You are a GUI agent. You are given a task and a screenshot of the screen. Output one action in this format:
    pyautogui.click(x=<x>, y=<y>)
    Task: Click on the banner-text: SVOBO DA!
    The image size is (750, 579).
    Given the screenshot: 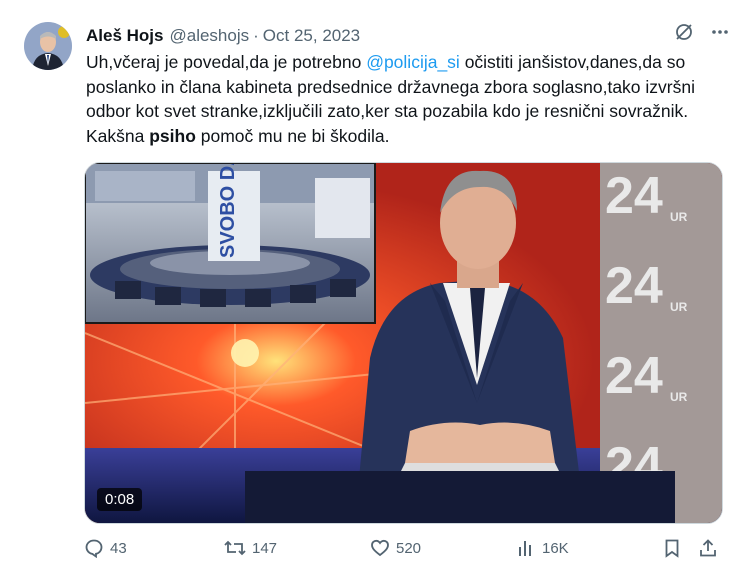 What is the action you would take?
    pyautogui.click(x=228, y=210)
    